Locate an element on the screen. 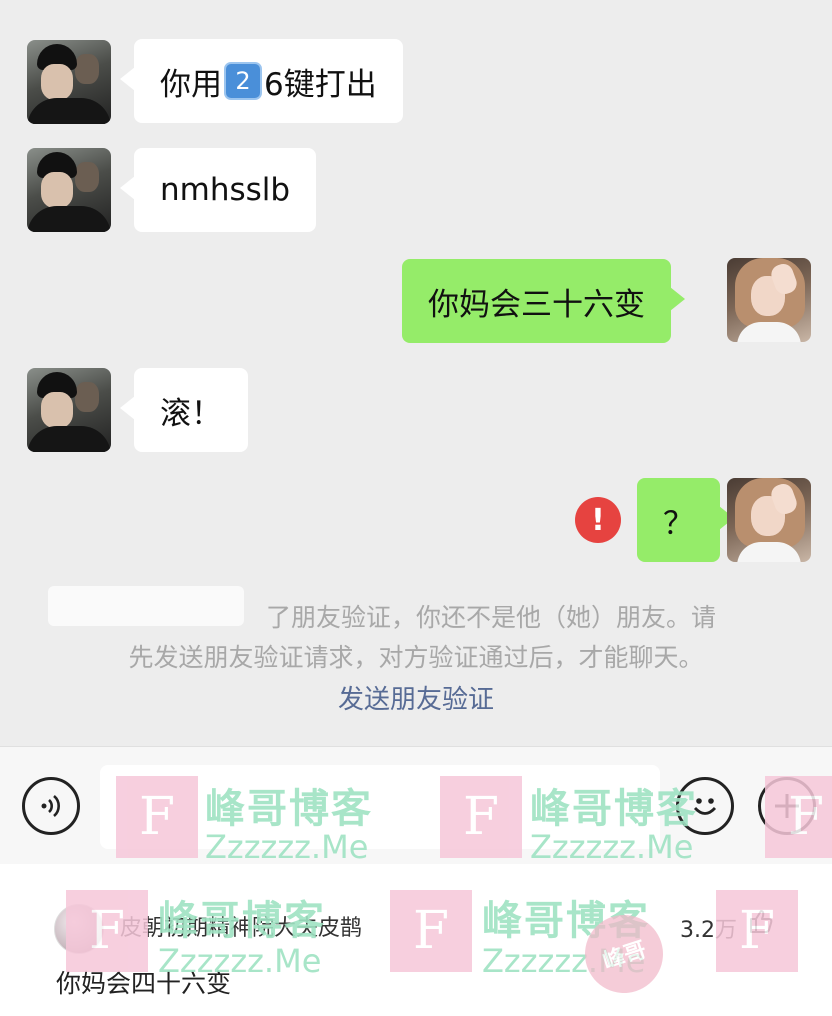 Image resolution: width=832 pixels, height=1016 pixels. message-bubble-received: 你用 2 6键打出 is located at coordinates (261, 81).